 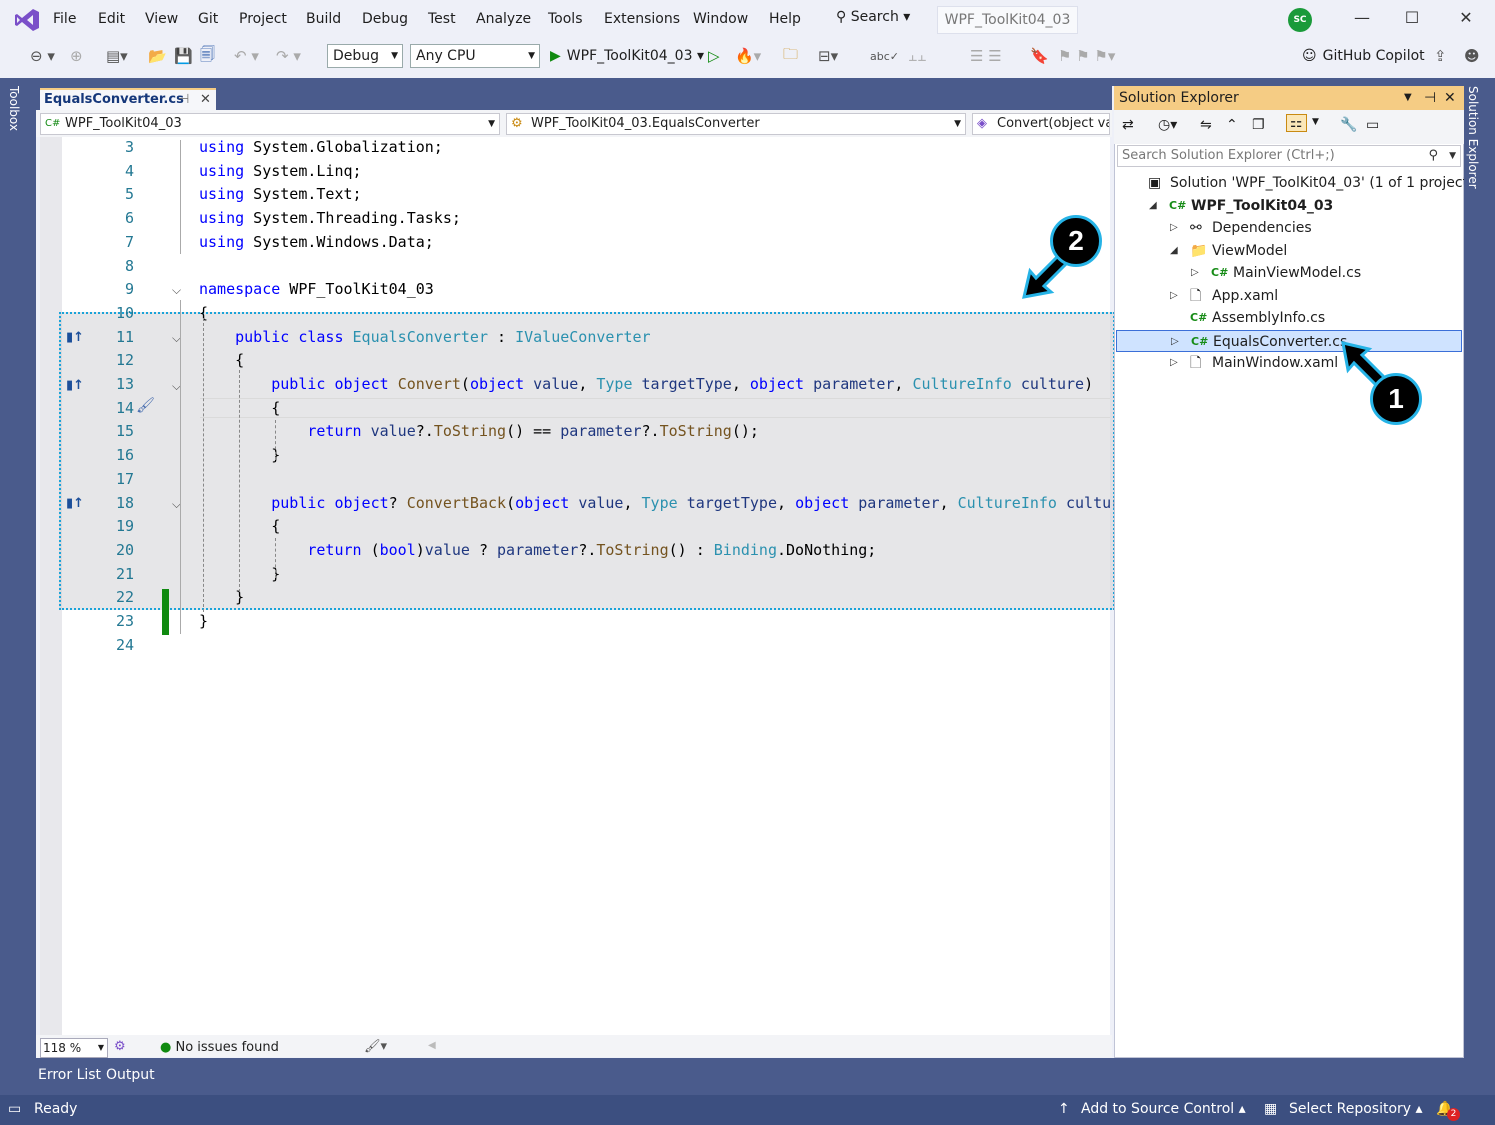 I want to click on indent-icon: ☰ ☰, so click(x=986, y=56).